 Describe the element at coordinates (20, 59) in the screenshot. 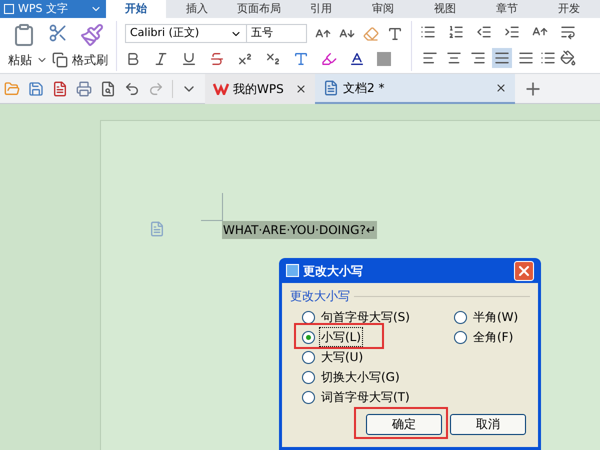

I see `paste-button: 粘贴` at that location.